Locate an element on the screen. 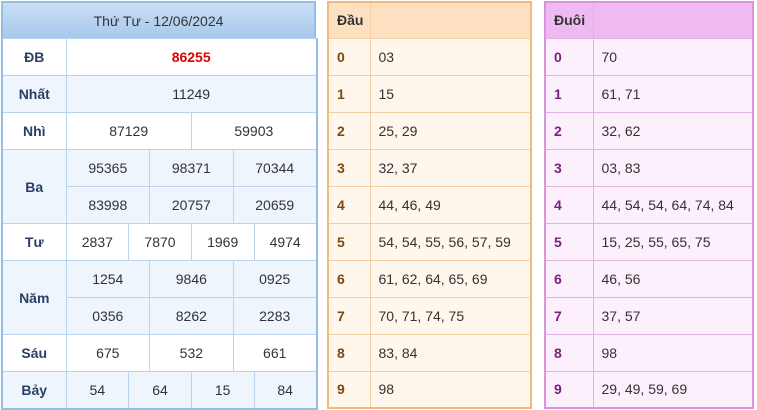  head-row: 0 03 is located at coordinates (429, 56).